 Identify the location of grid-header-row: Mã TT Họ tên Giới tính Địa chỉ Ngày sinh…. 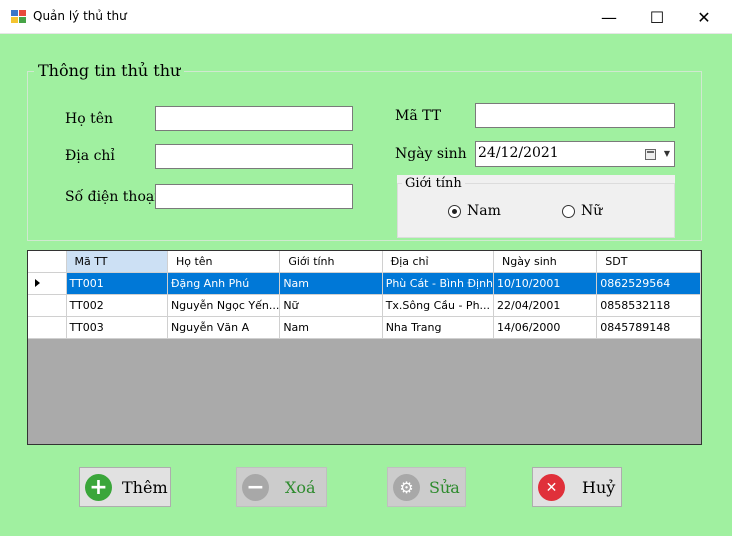
(364, 262).